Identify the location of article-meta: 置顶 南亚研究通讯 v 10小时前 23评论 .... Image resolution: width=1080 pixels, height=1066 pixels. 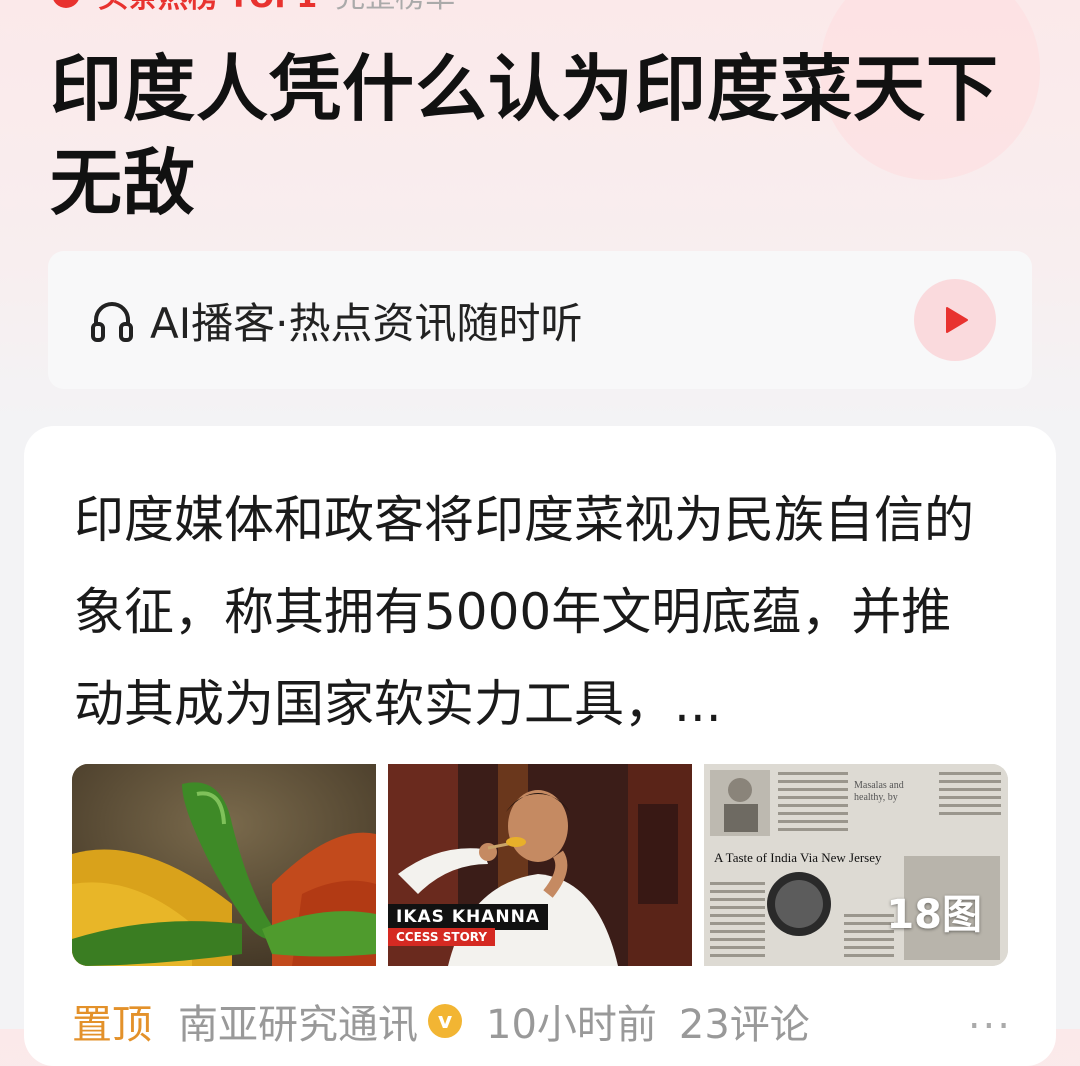
(542, 1021).